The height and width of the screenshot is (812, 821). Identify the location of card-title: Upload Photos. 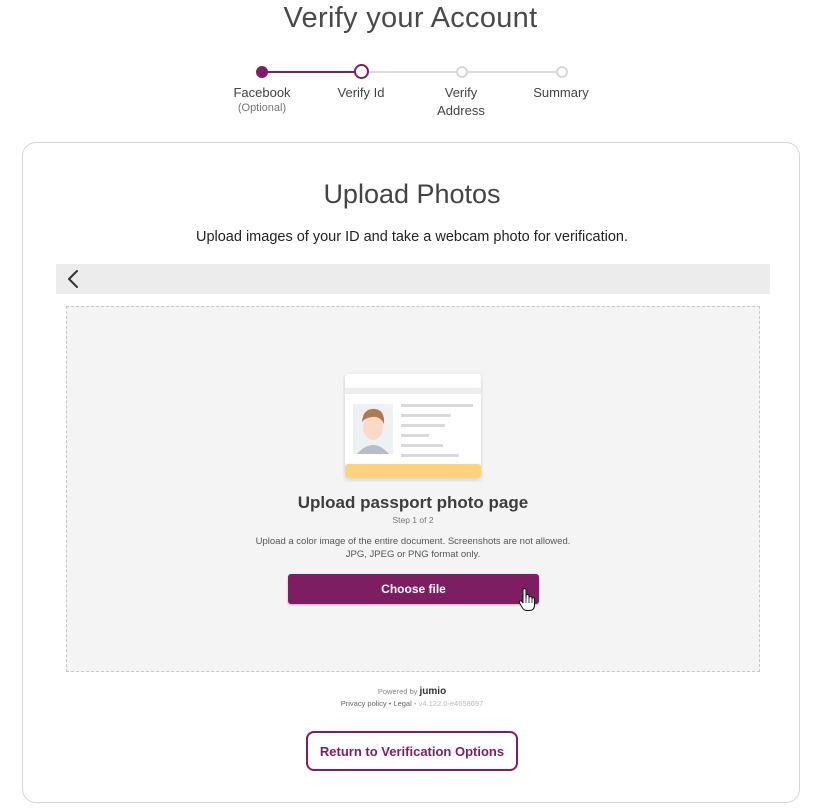
(412, 194).